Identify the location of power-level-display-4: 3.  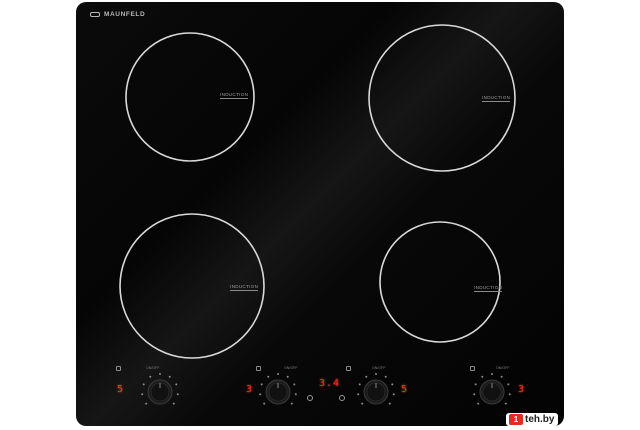
(522, 389).